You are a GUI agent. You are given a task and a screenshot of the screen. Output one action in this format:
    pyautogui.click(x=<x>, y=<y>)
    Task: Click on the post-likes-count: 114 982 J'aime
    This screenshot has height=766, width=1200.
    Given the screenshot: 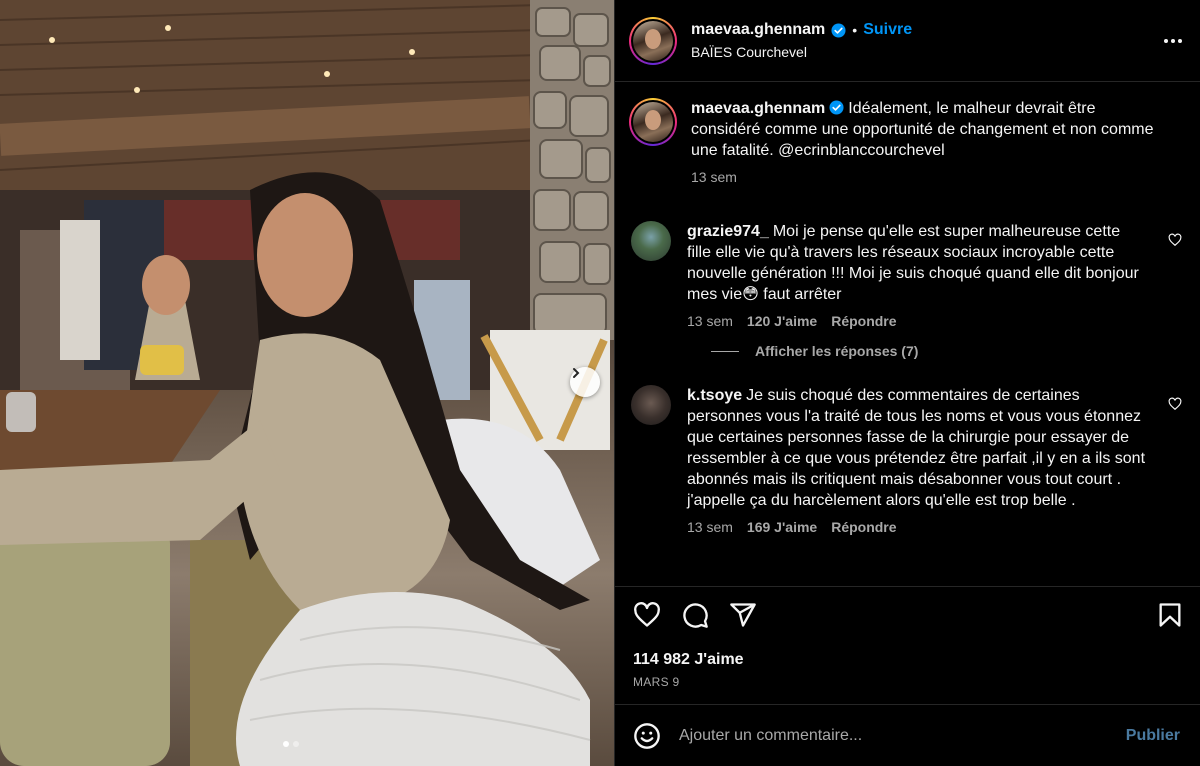 What is the action you would take?
    pyautogui.click(x=908, y=660)
    